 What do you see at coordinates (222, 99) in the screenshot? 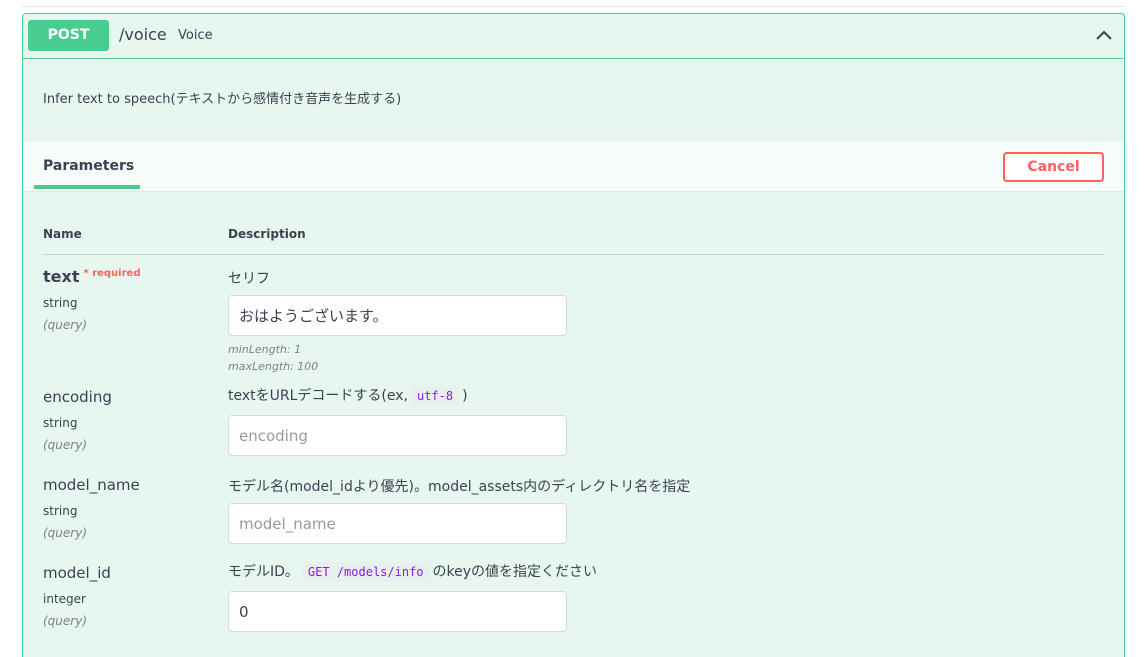
I see `operation-description: Infer text to speech(テキストから感情付き音声を生成する)` at bounding box center [222, 99].